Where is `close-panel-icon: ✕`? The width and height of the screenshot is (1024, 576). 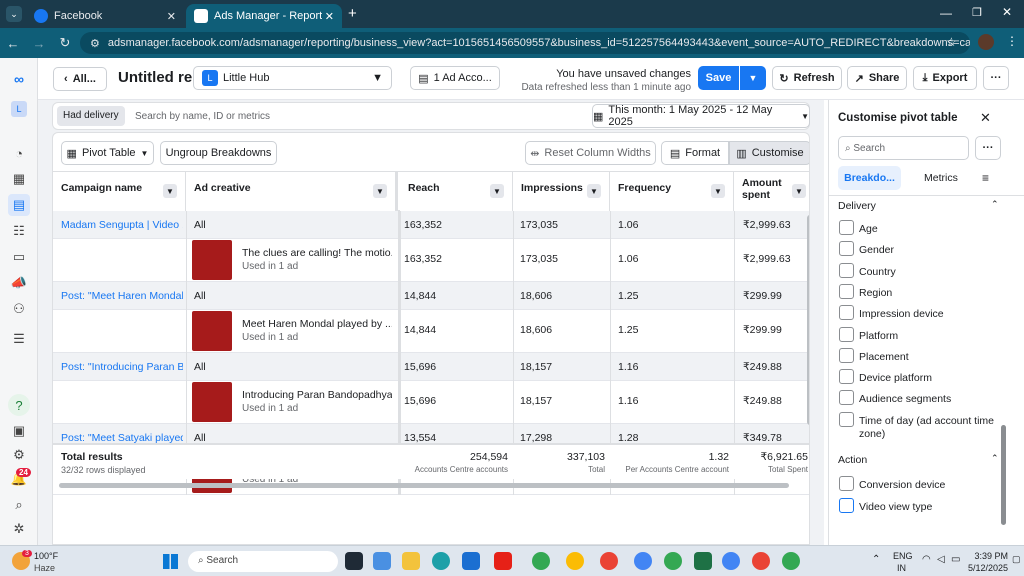 close-panel-icon: ✕ is located at coordinates (985, 118).